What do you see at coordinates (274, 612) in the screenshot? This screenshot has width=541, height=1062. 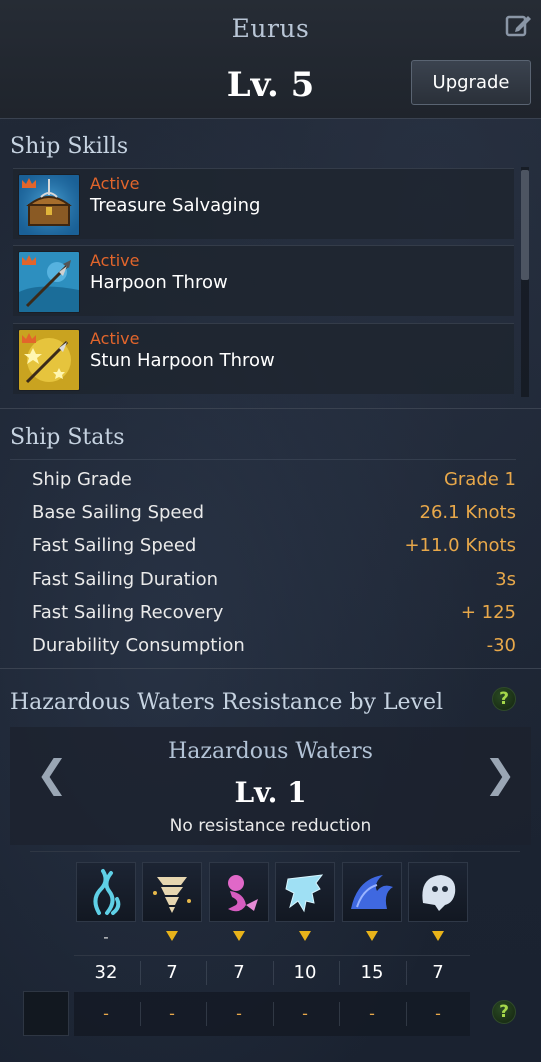 I see `stat-row-fast-sailing-recovery: Fast Sailing Recovery + 125` at bounding box center [274, 612].